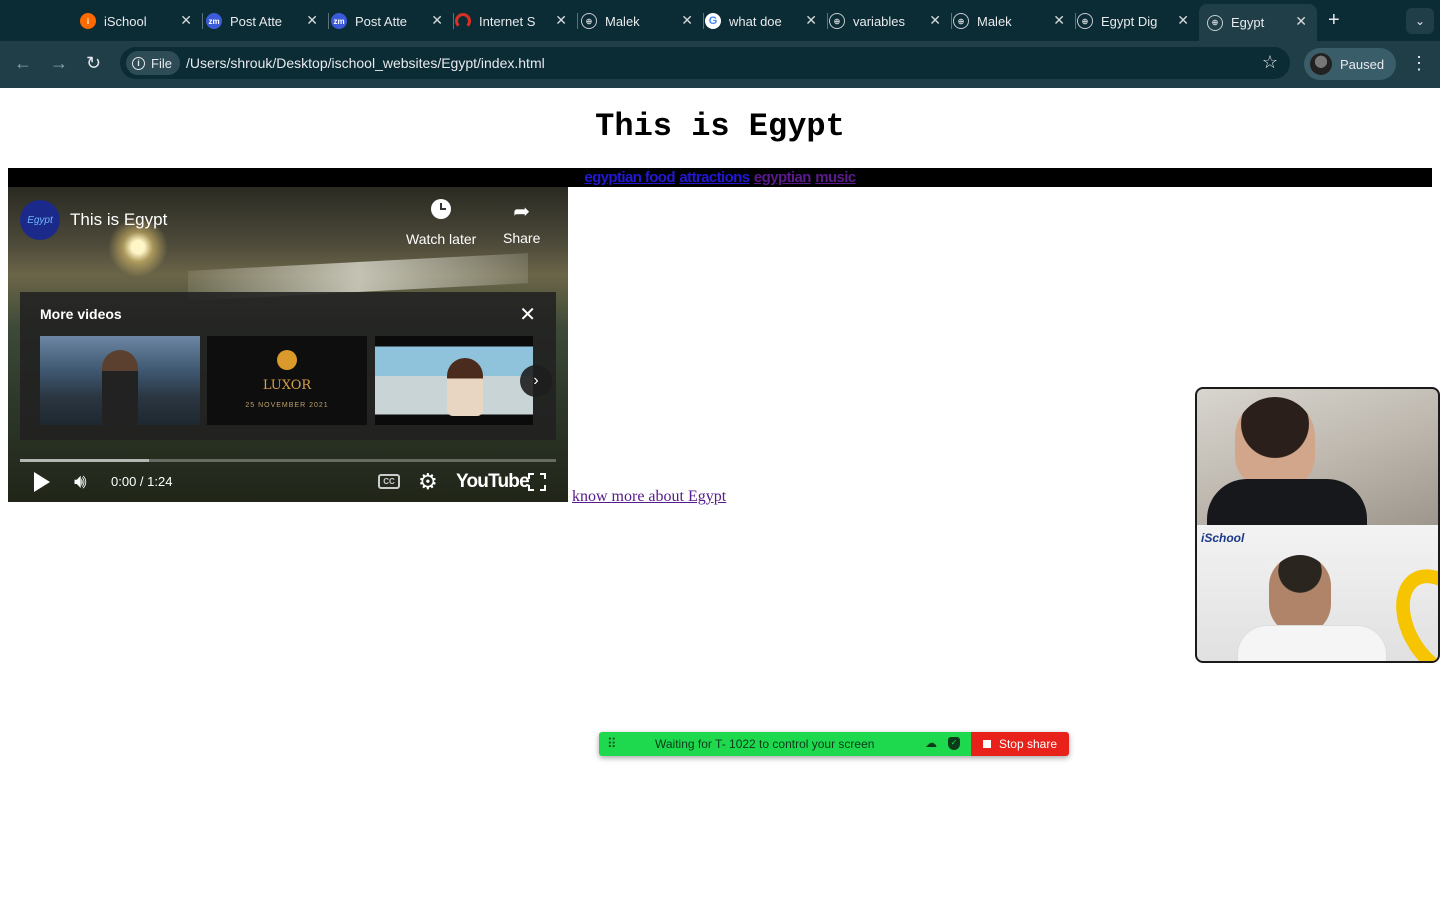 The image size is (1440, 900). I want to click on zoom-icon: zm, so click(339, 21).